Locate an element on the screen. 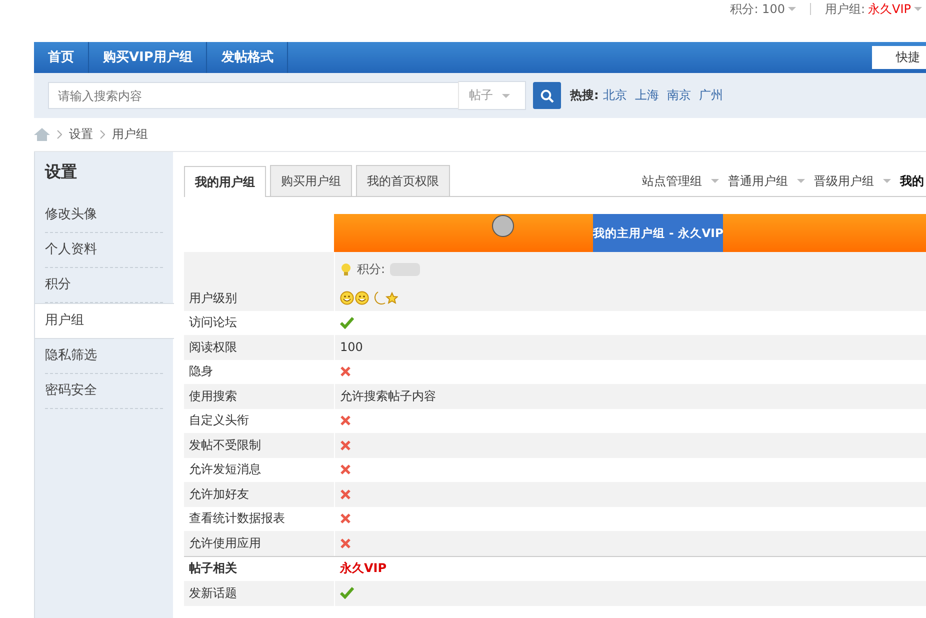  hot-search-label: 热搜: is located at coordinates (584, 95).